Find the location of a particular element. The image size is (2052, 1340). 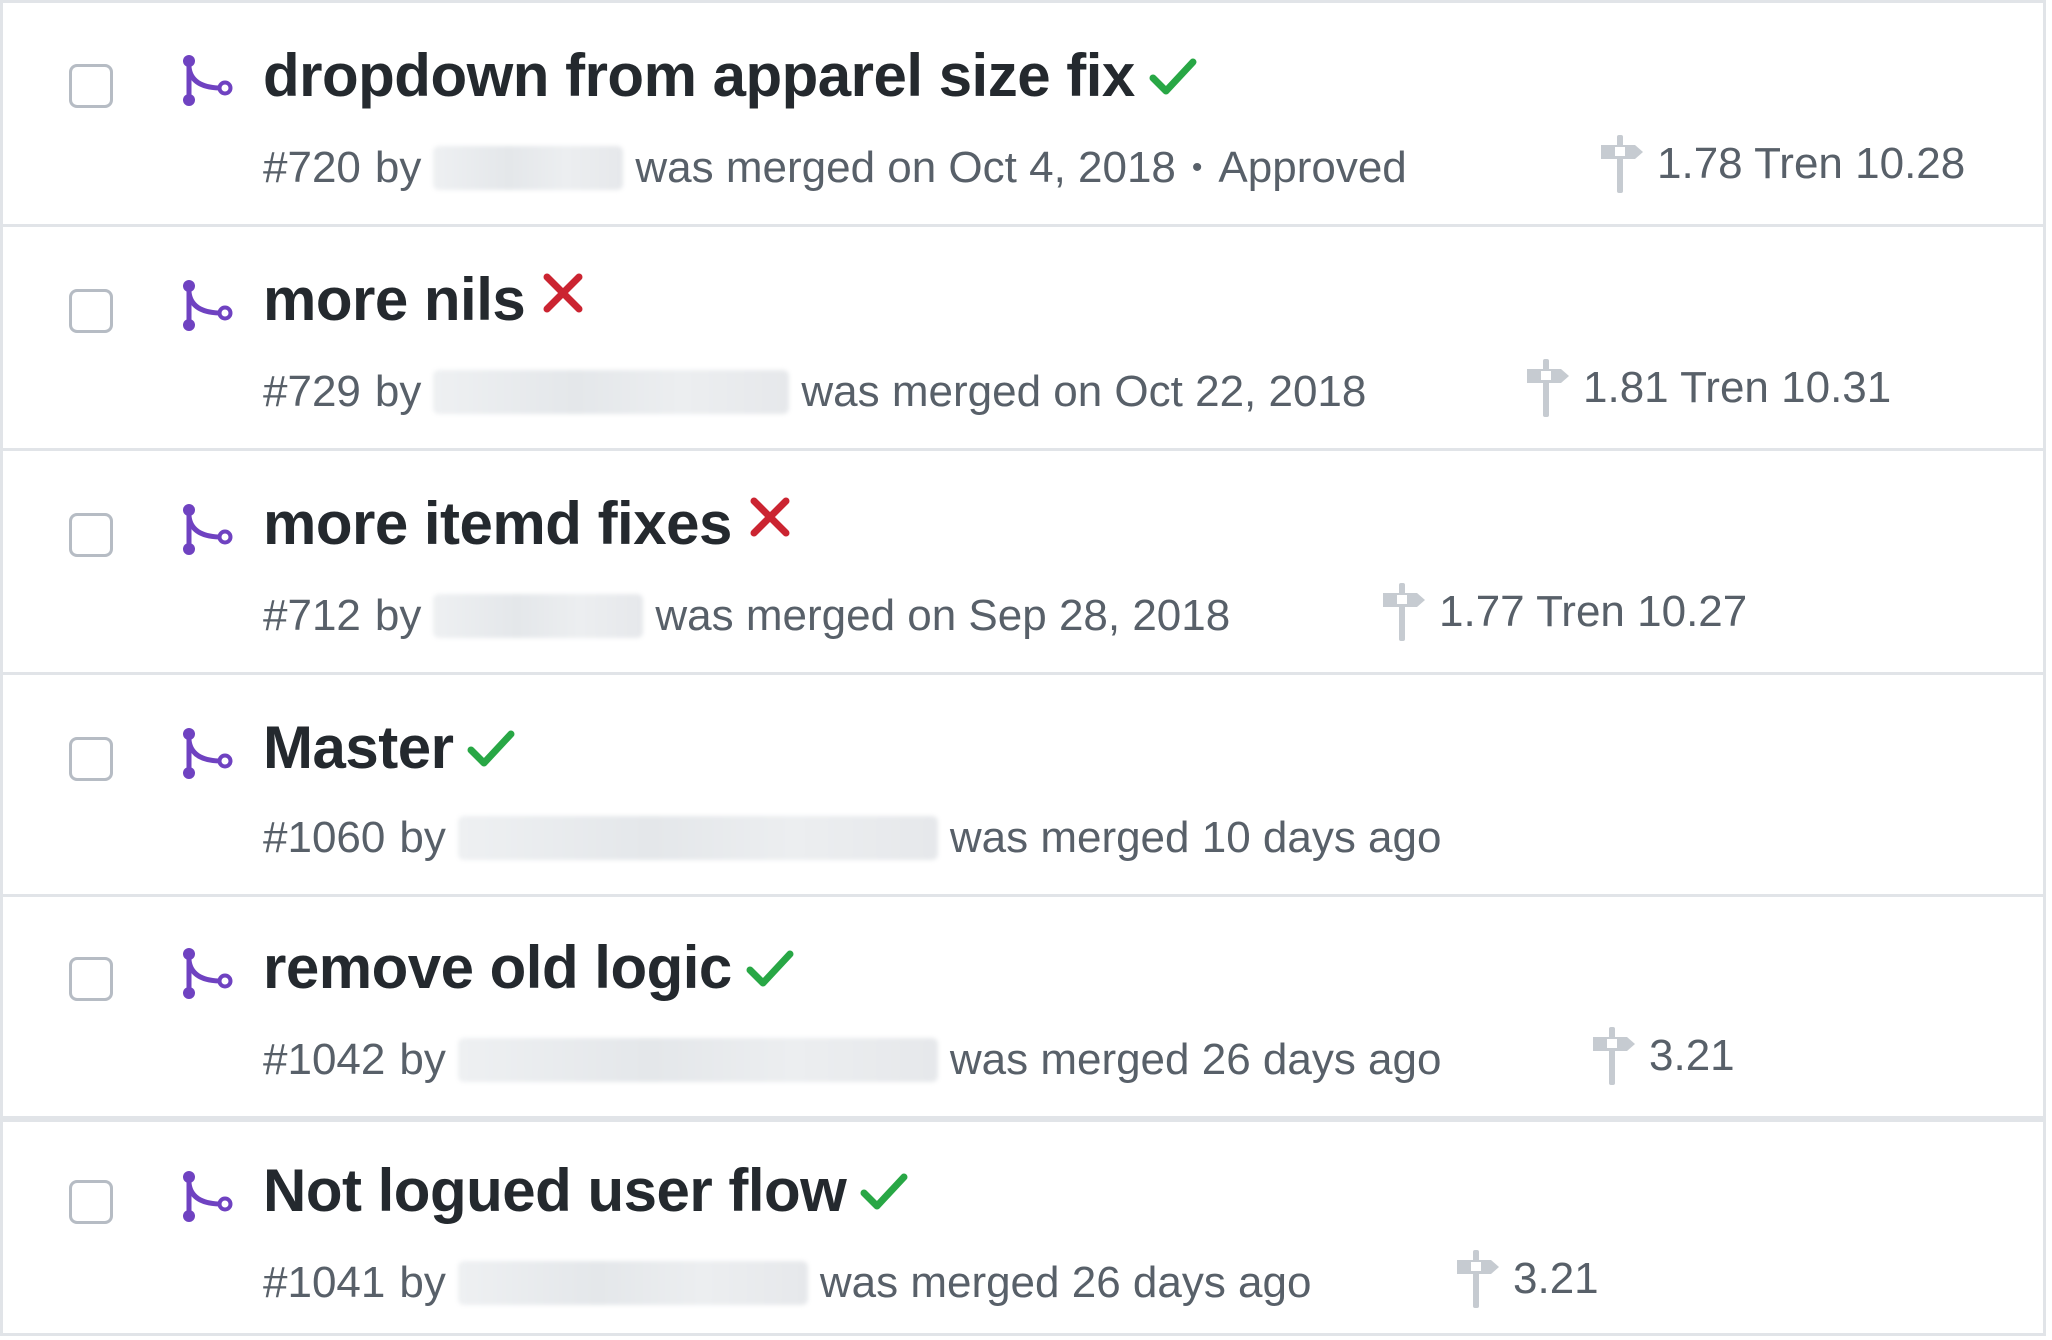

pr-number: #729 is located at coordinates (312, 391).